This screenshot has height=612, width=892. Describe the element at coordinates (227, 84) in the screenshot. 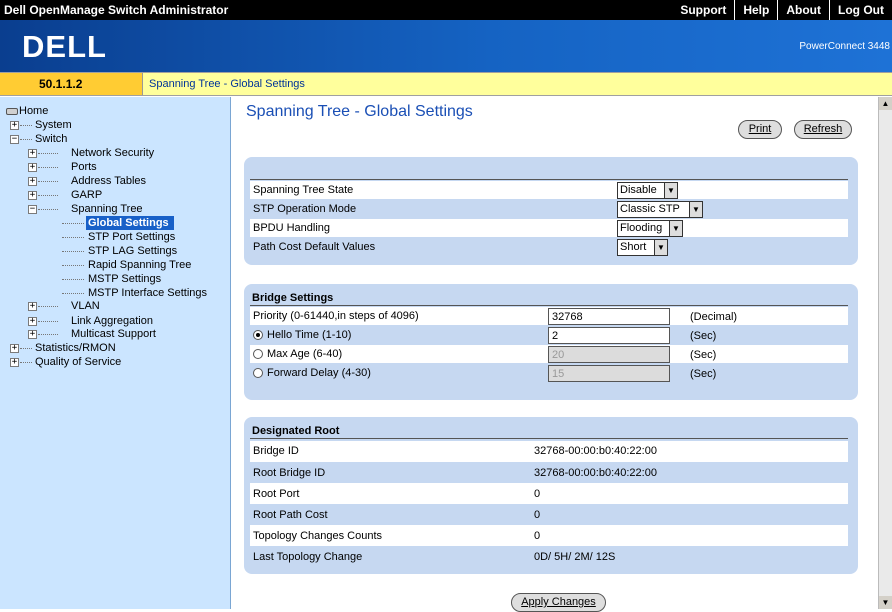

I see `breadcrumb: Spanning Tree - Global Settings` at that location.